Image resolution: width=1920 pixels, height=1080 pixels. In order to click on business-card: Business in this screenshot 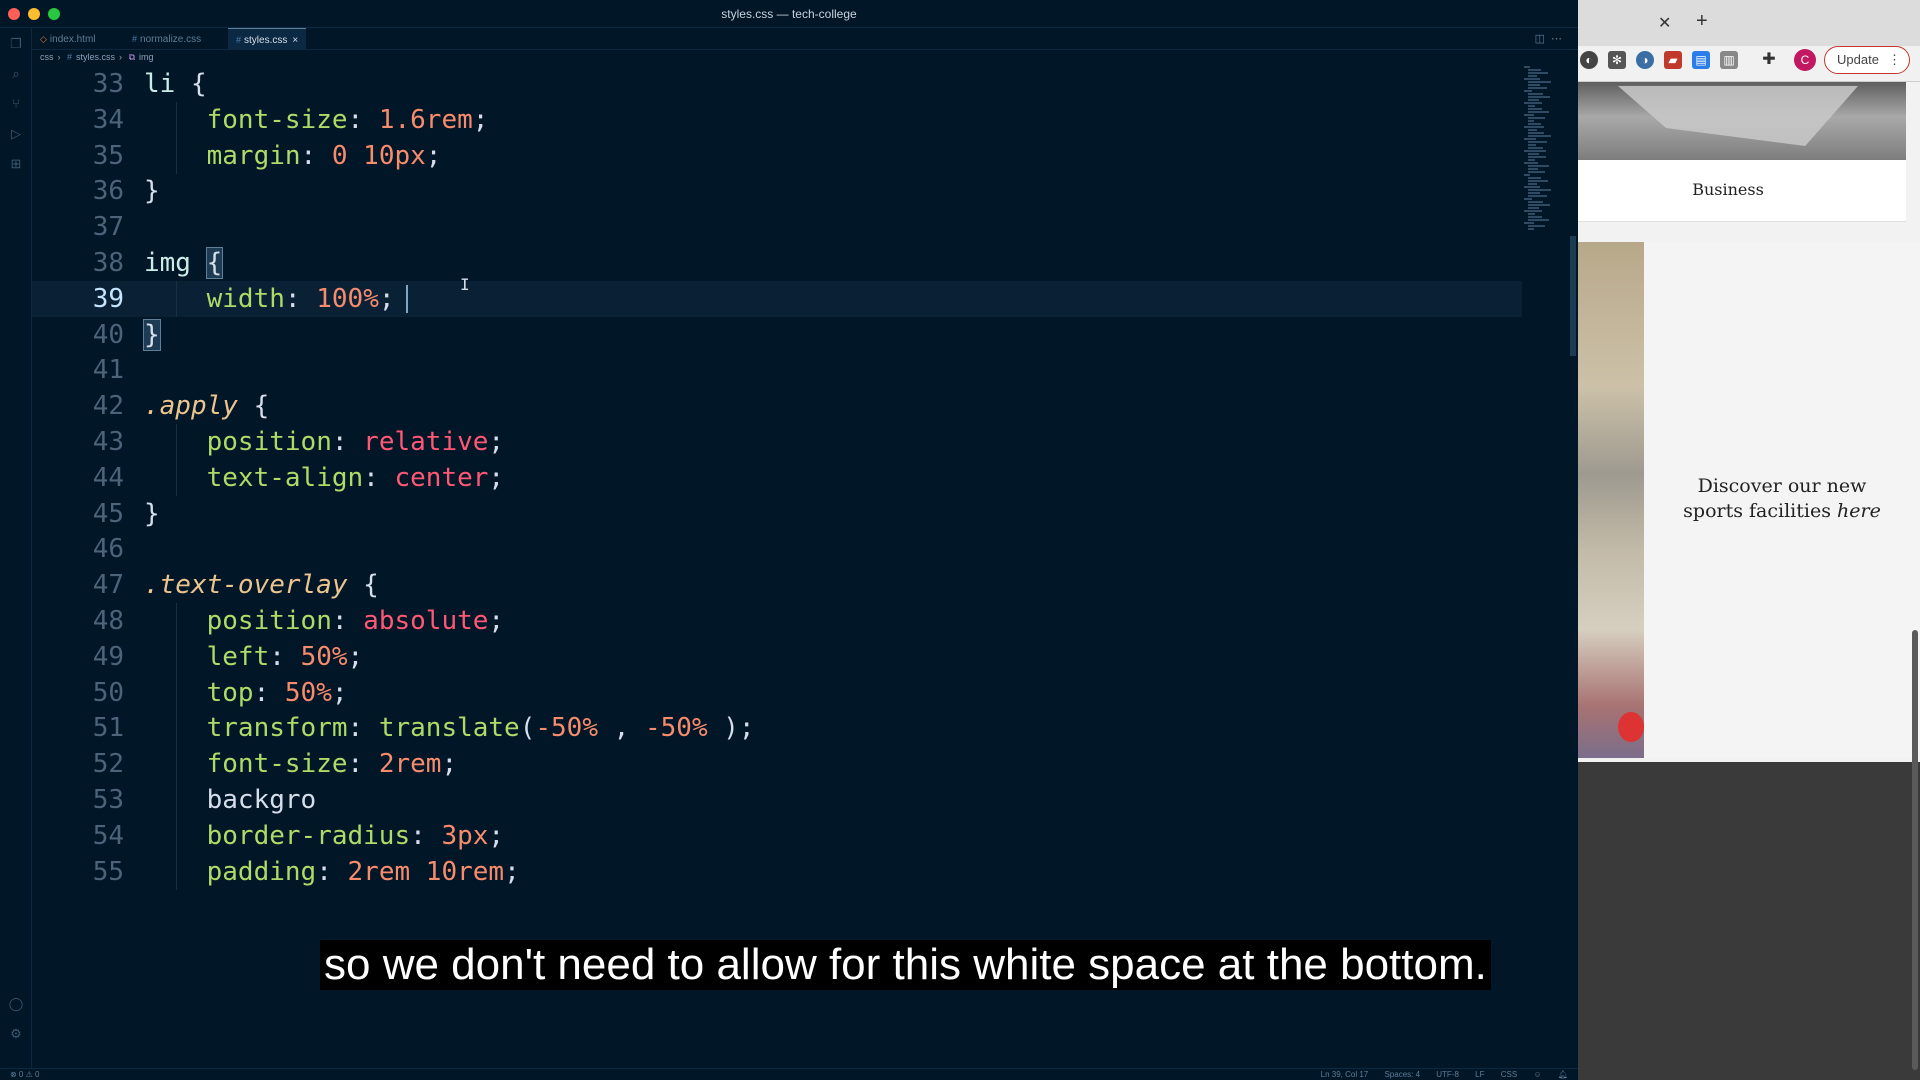, I will do `click(1742, 191)`.